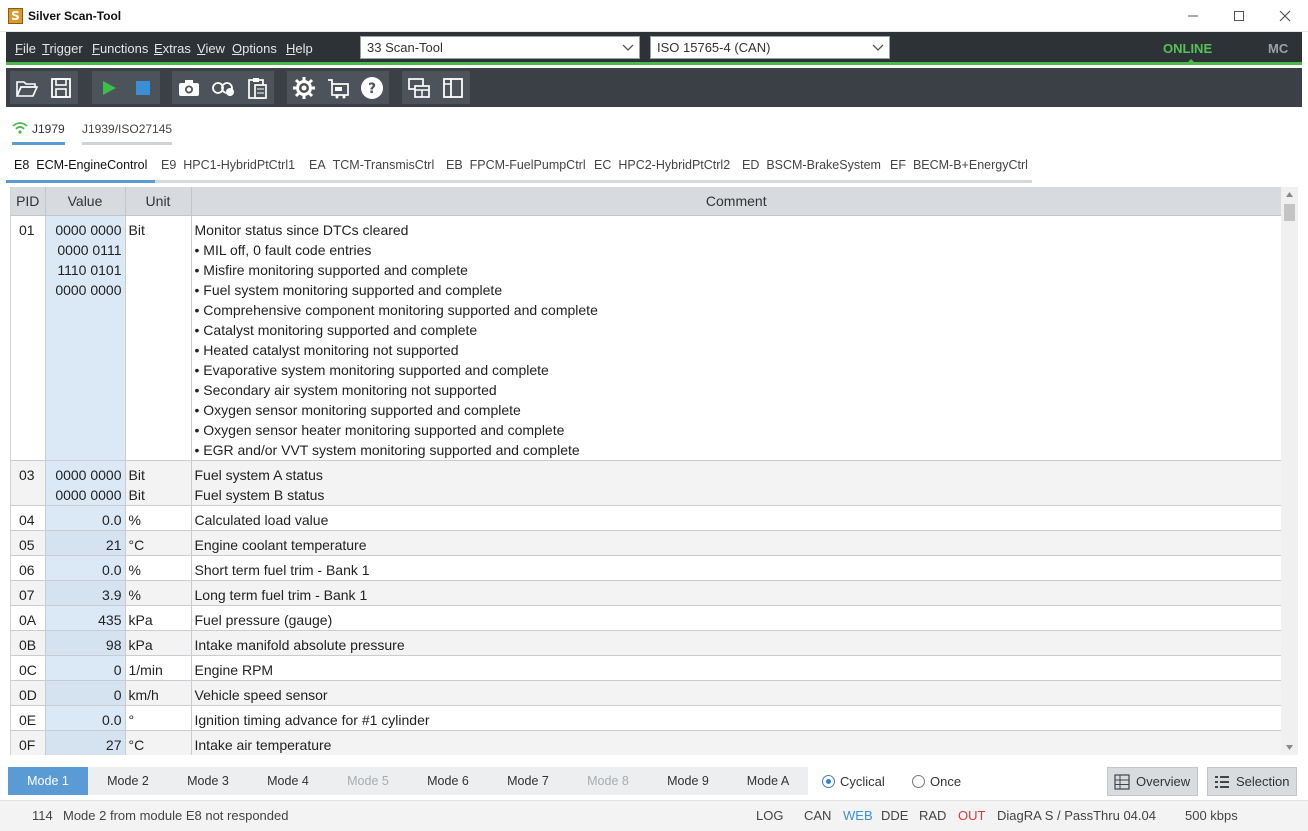 The width and height of the screenshot is (1308, 831). Describe the element at coordinates (500, 47) in the screenshot. I see `device-select: 33 Scan-Tool` at that location.